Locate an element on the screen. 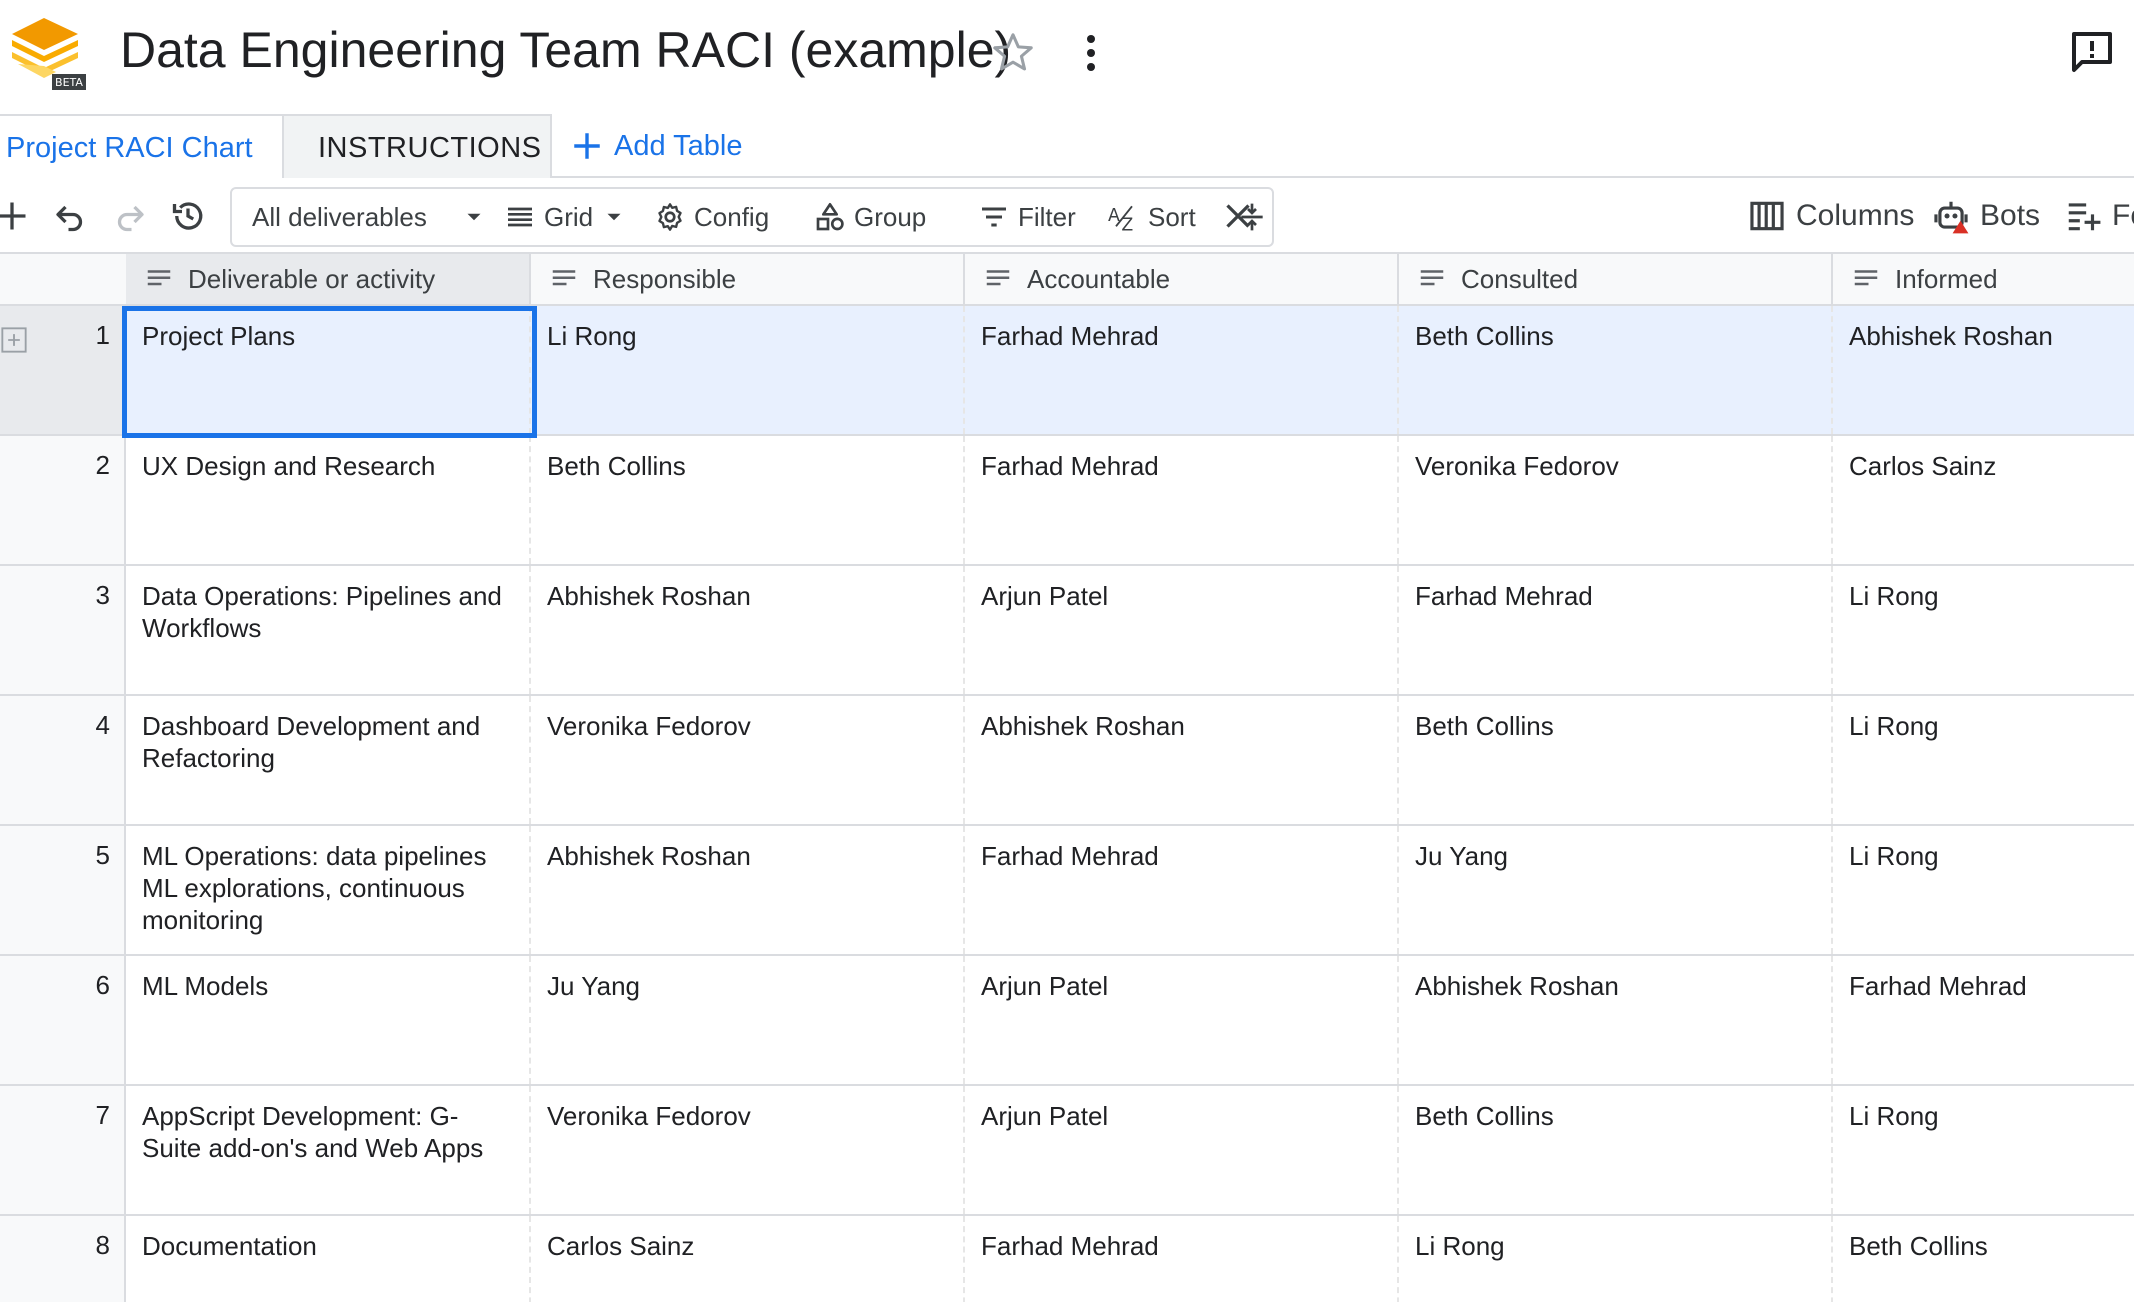  redo-icon is located at coordinates (130, 216).